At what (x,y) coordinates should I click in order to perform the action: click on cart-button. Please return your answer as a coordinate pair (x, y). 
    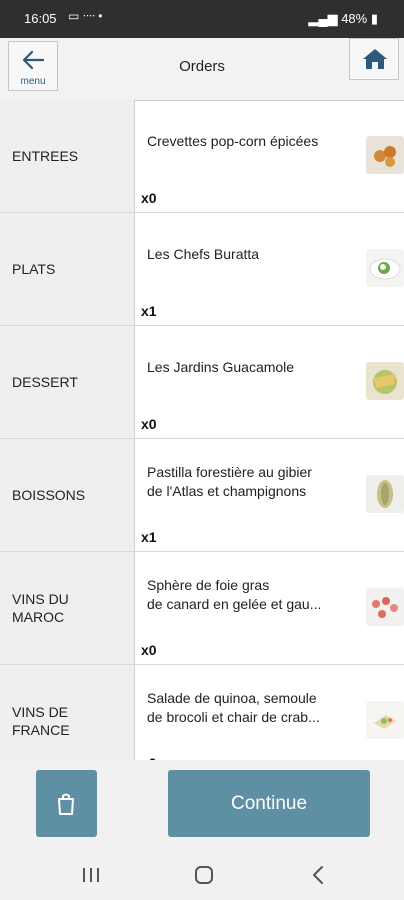
    Looking at the image, I should click on (66, 803).